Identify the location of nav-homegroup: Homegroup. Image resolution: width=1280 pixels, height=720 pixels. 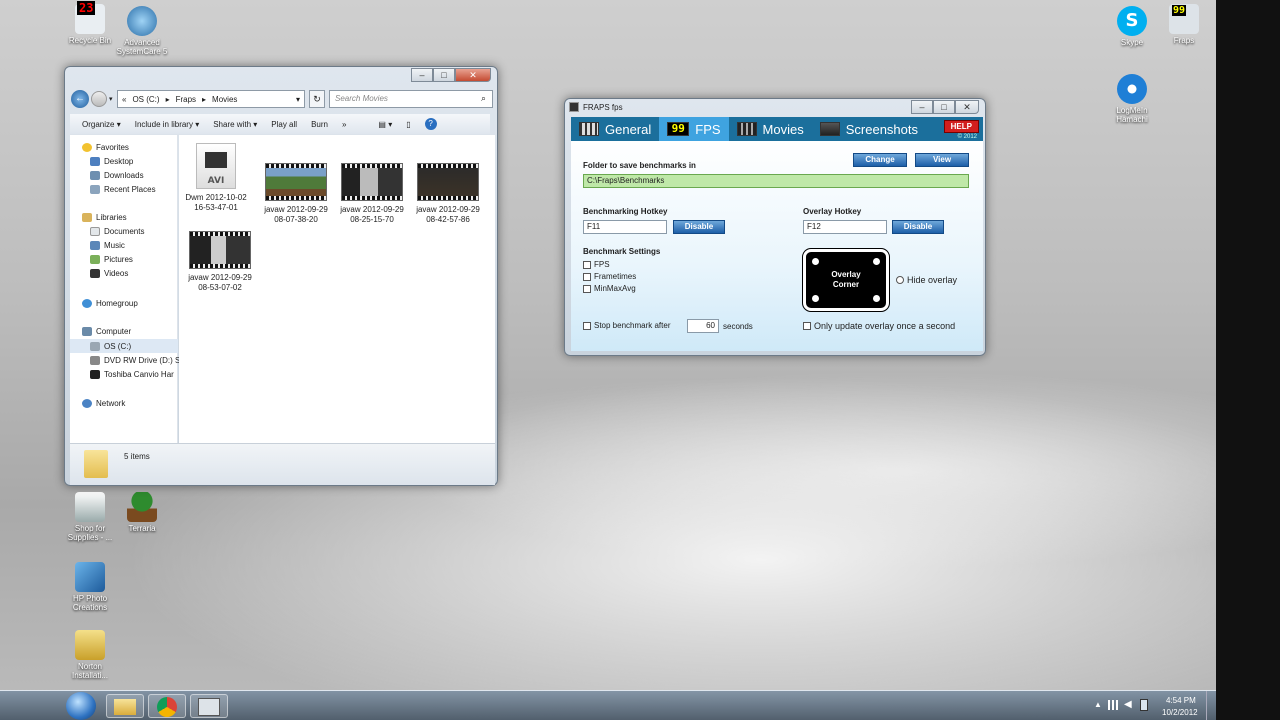
(110, 303).